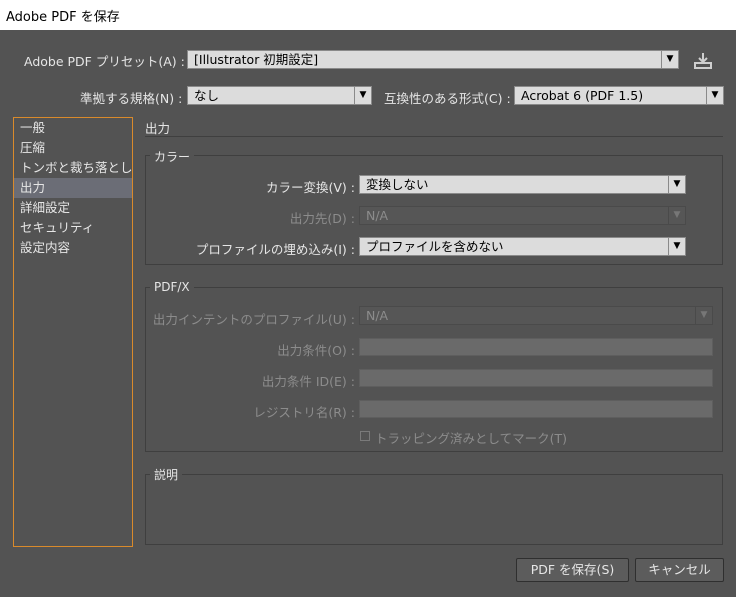 The height and width of the screenshot is (597, 736). I want to click on cancel-button: キャンセル, so click(679, 570).